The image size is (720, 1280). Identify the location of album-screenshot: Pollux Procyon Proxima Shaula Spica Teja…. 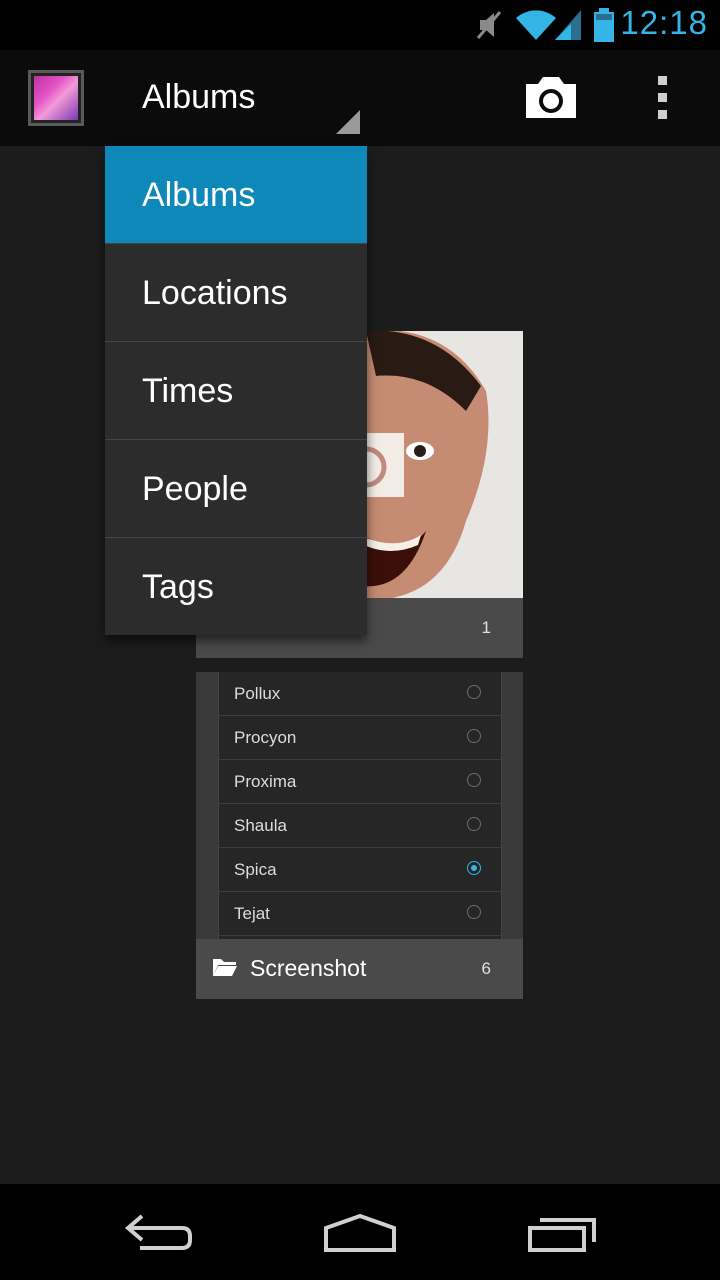
(359, 835).